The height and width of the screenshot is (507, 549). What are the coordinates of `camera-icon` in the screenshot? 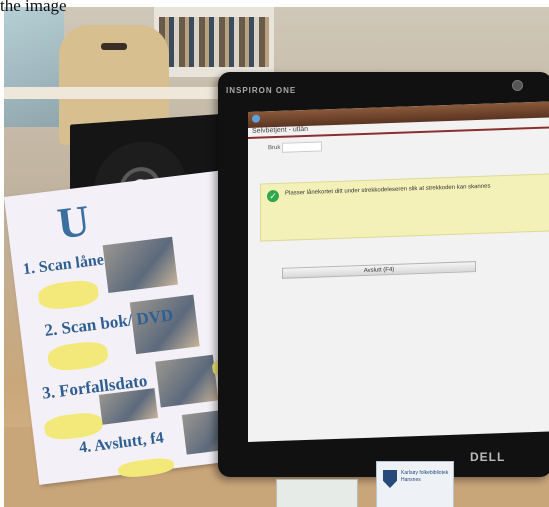 It's located at (517, 85).